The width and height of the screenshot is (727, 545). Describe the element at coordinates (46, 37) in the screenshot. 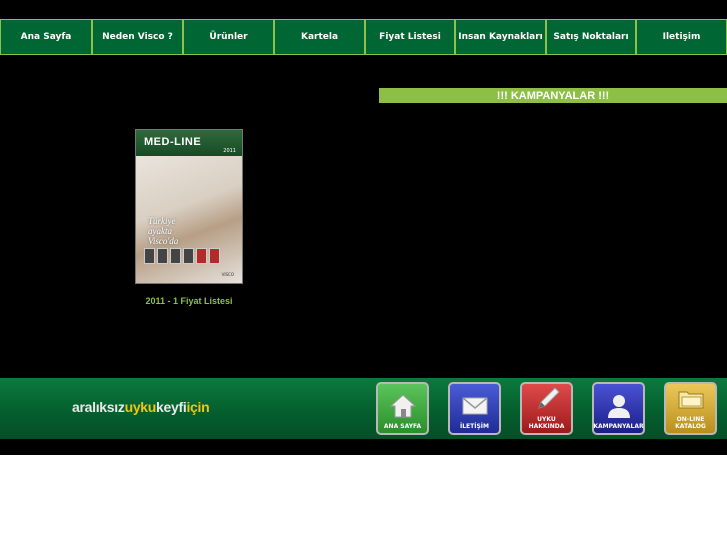

I see `nav-item-ana-sayfa: Ana Sayfa` at that location.